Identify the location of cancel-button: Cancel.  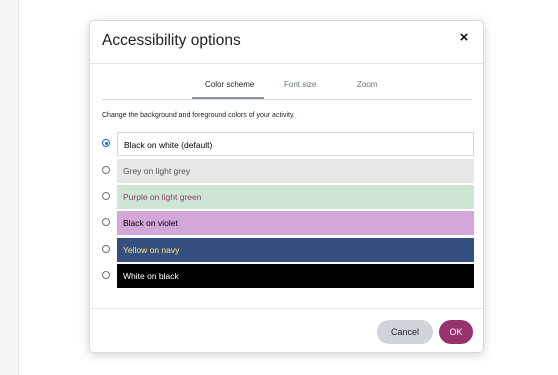
(405, 332).